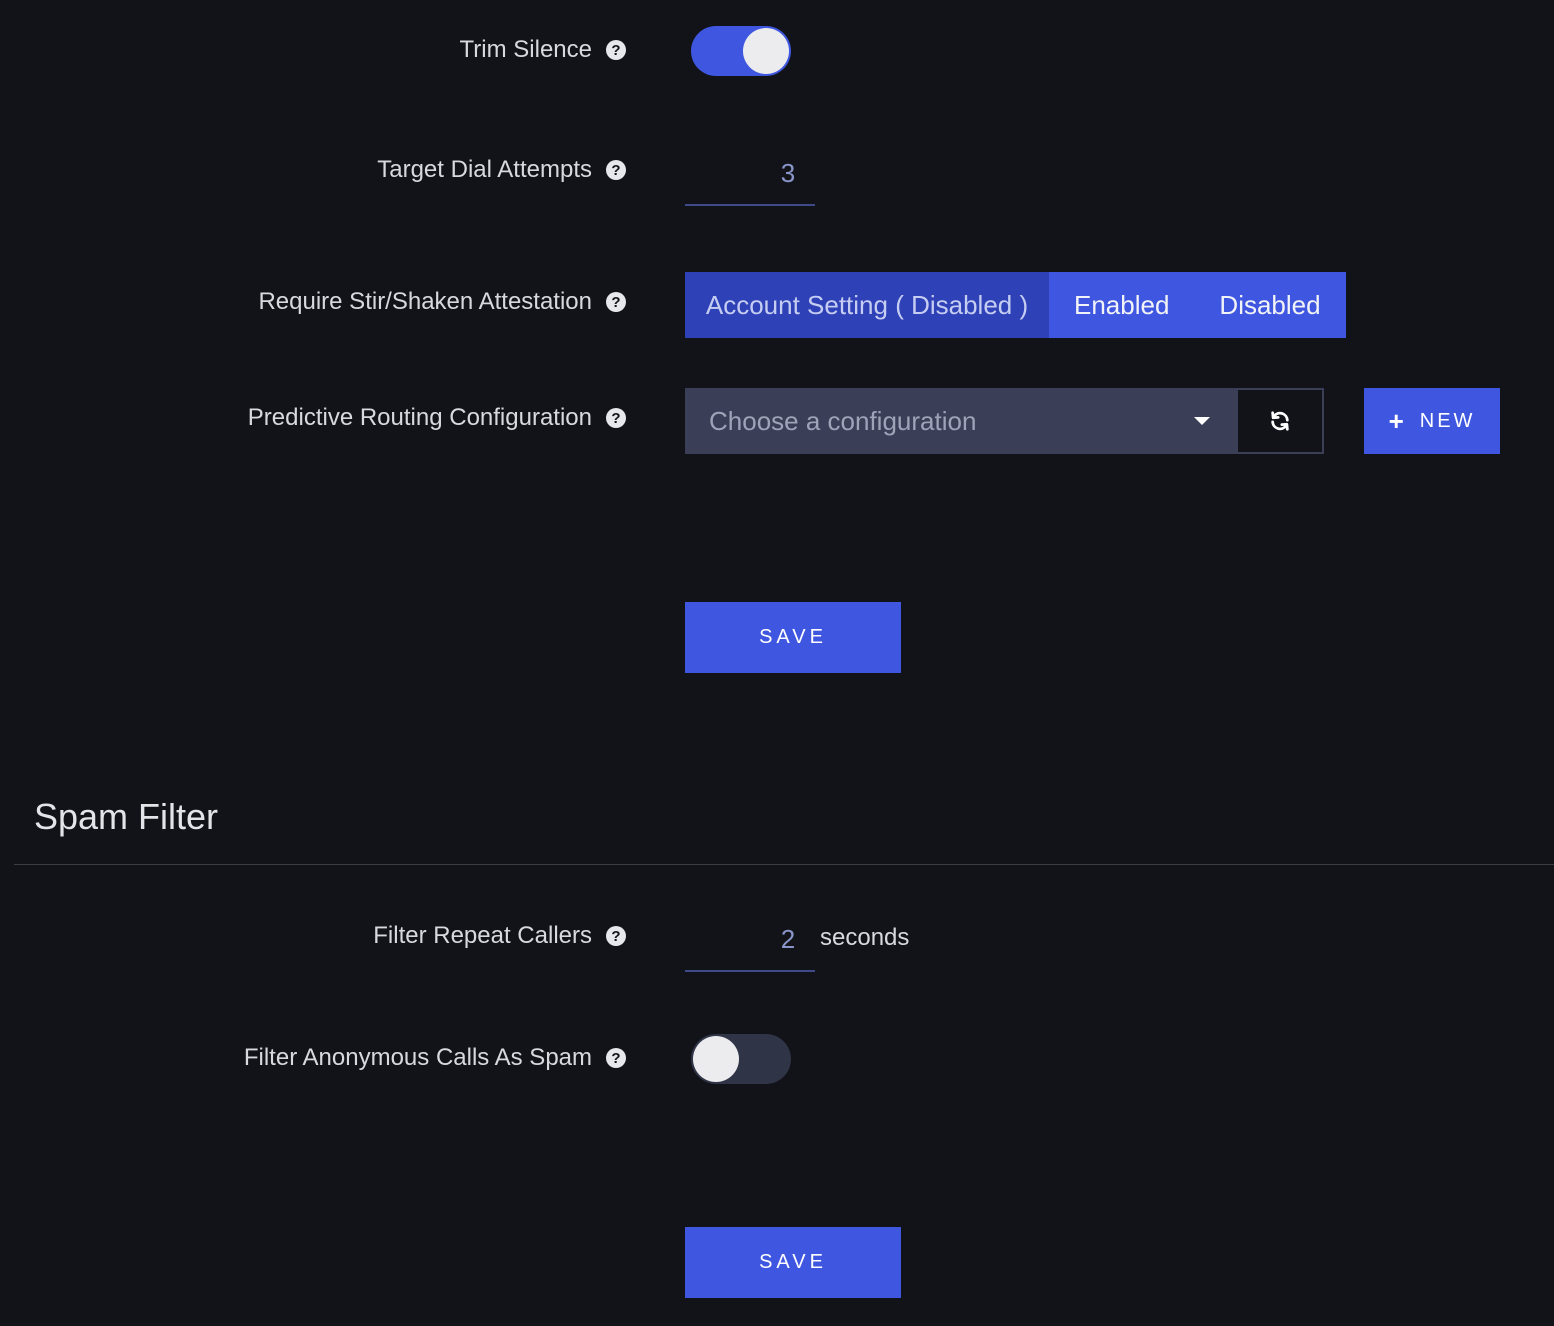  What do you see at coordinates (750, 174) in the screenshot?
I see `target-dial-attempts-input: 3` at bounding box center [750, 174].